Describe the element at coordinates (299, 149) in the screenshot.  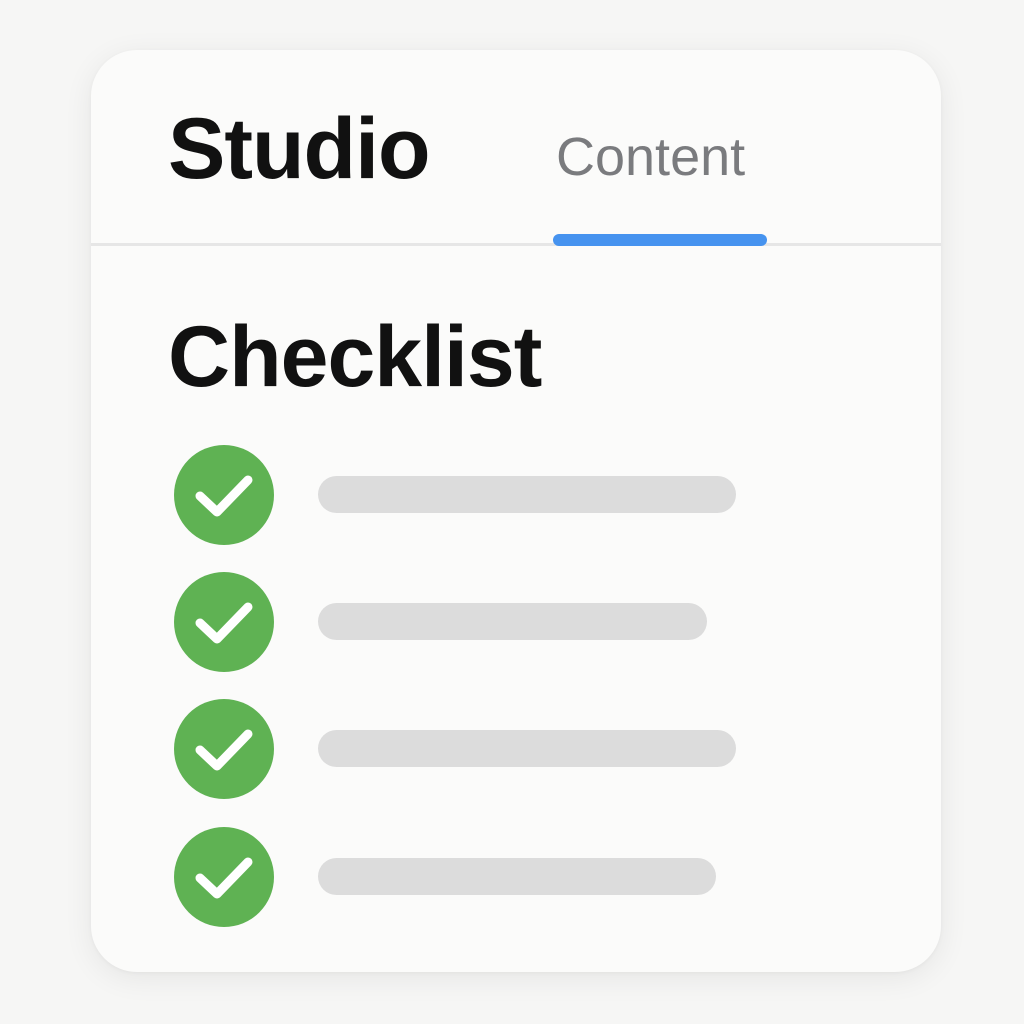
I see `app-title: Studio` at that location.